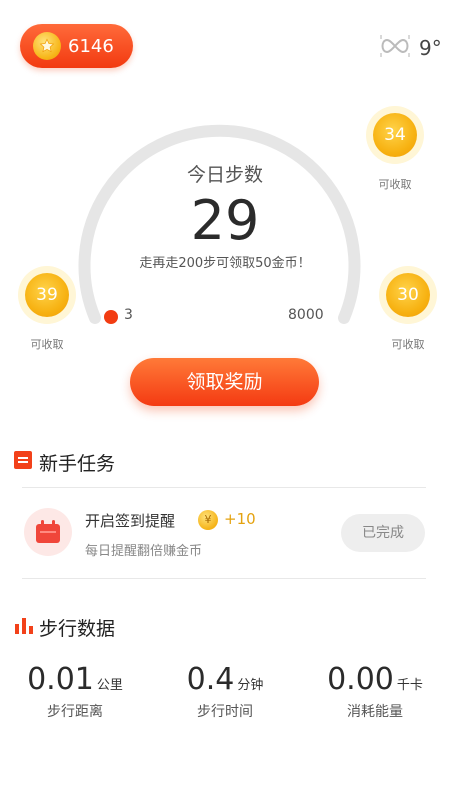 Image resolution: width=450 pixels, height=800 pixels. Describe the element at coordinates (360, 679) in the screenshot. I see `stat-value: 0.00` at that location.